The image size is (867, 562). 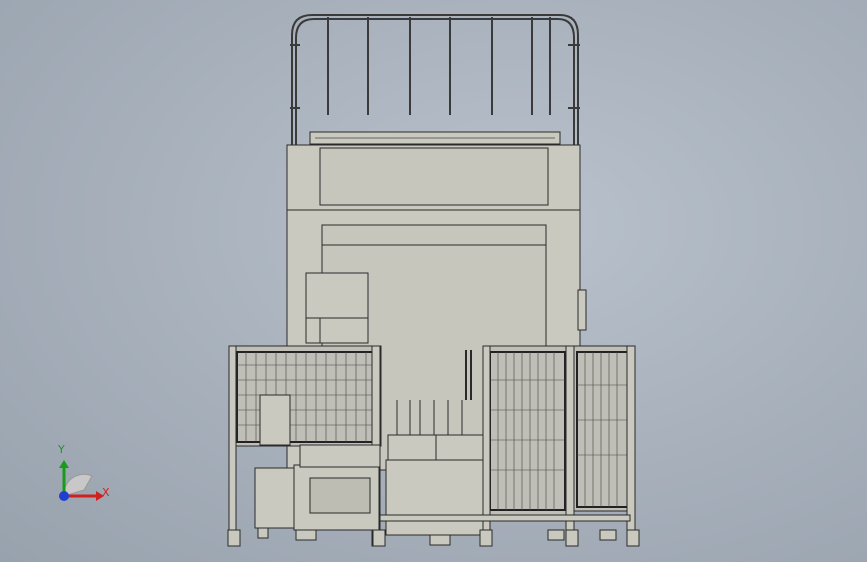 I want to click on left-base-block, so click(x=275, y=498).